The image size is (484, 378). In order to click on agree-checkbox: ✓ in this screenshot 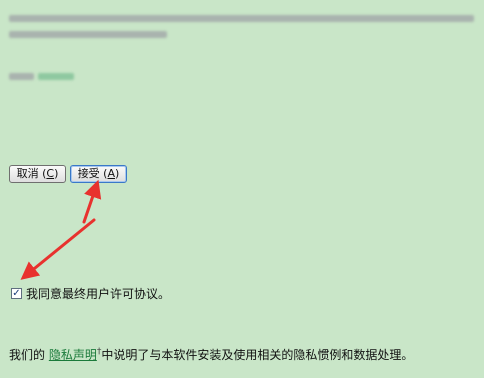, I will do `click(16, 293)`.